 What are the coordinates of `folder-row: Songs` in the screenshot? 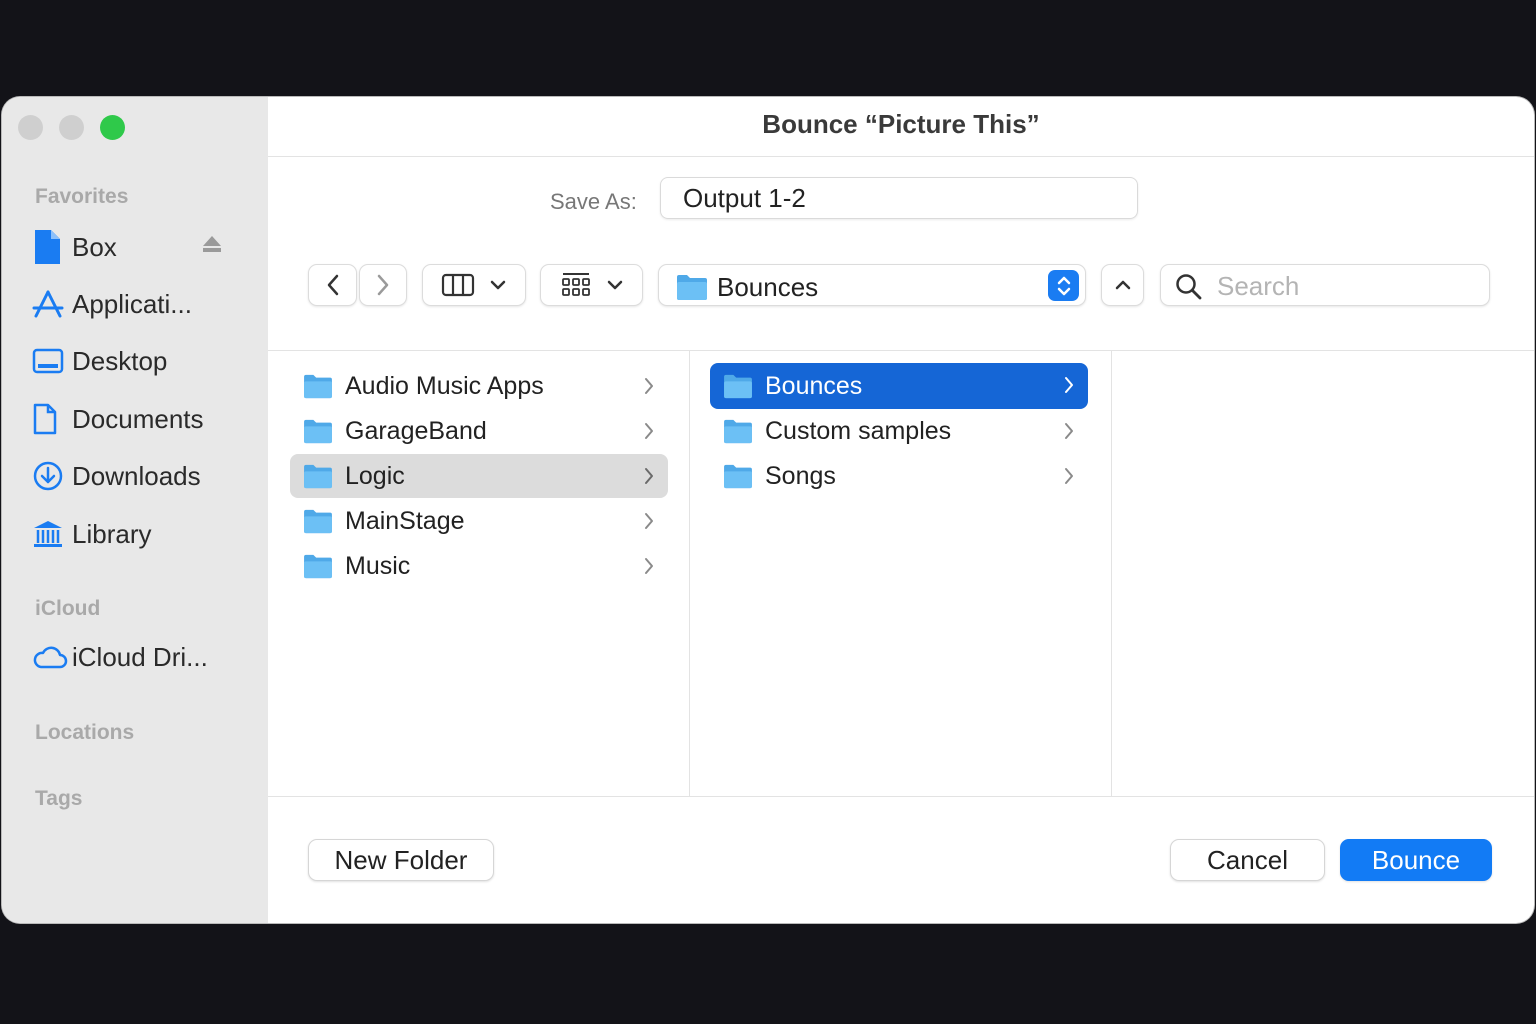 It's located at (899, 476).